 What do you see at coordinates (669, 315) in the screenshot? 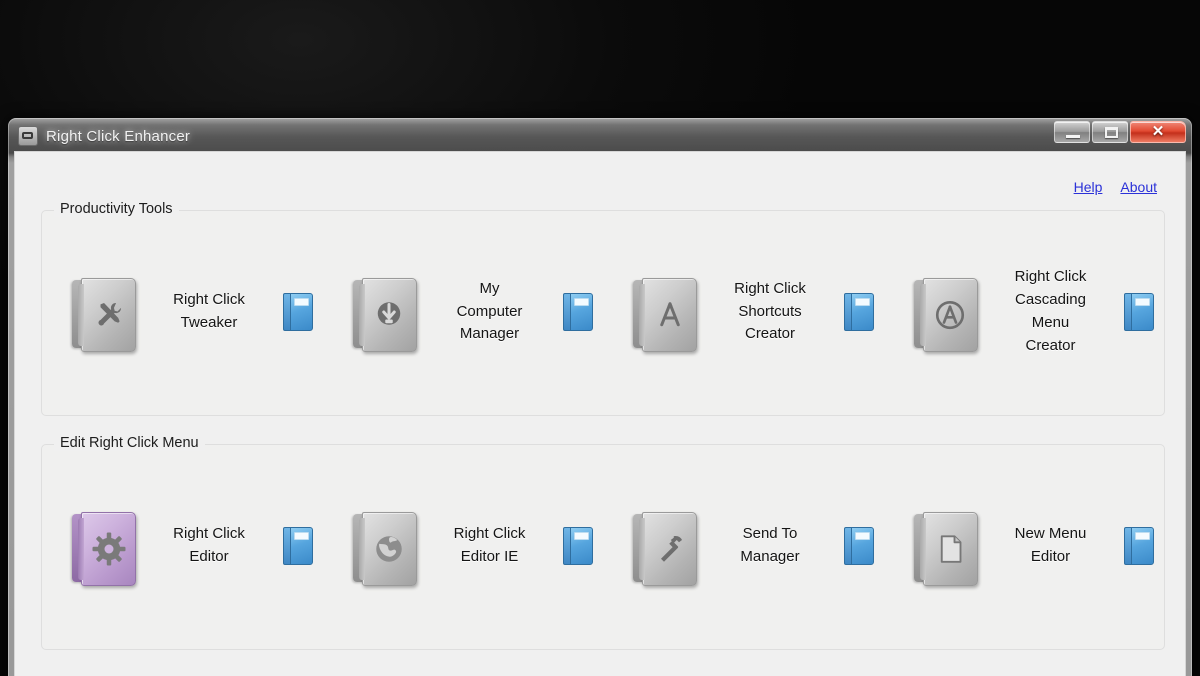
I see `app-store-a-icon` at bounding box center [669, 315].